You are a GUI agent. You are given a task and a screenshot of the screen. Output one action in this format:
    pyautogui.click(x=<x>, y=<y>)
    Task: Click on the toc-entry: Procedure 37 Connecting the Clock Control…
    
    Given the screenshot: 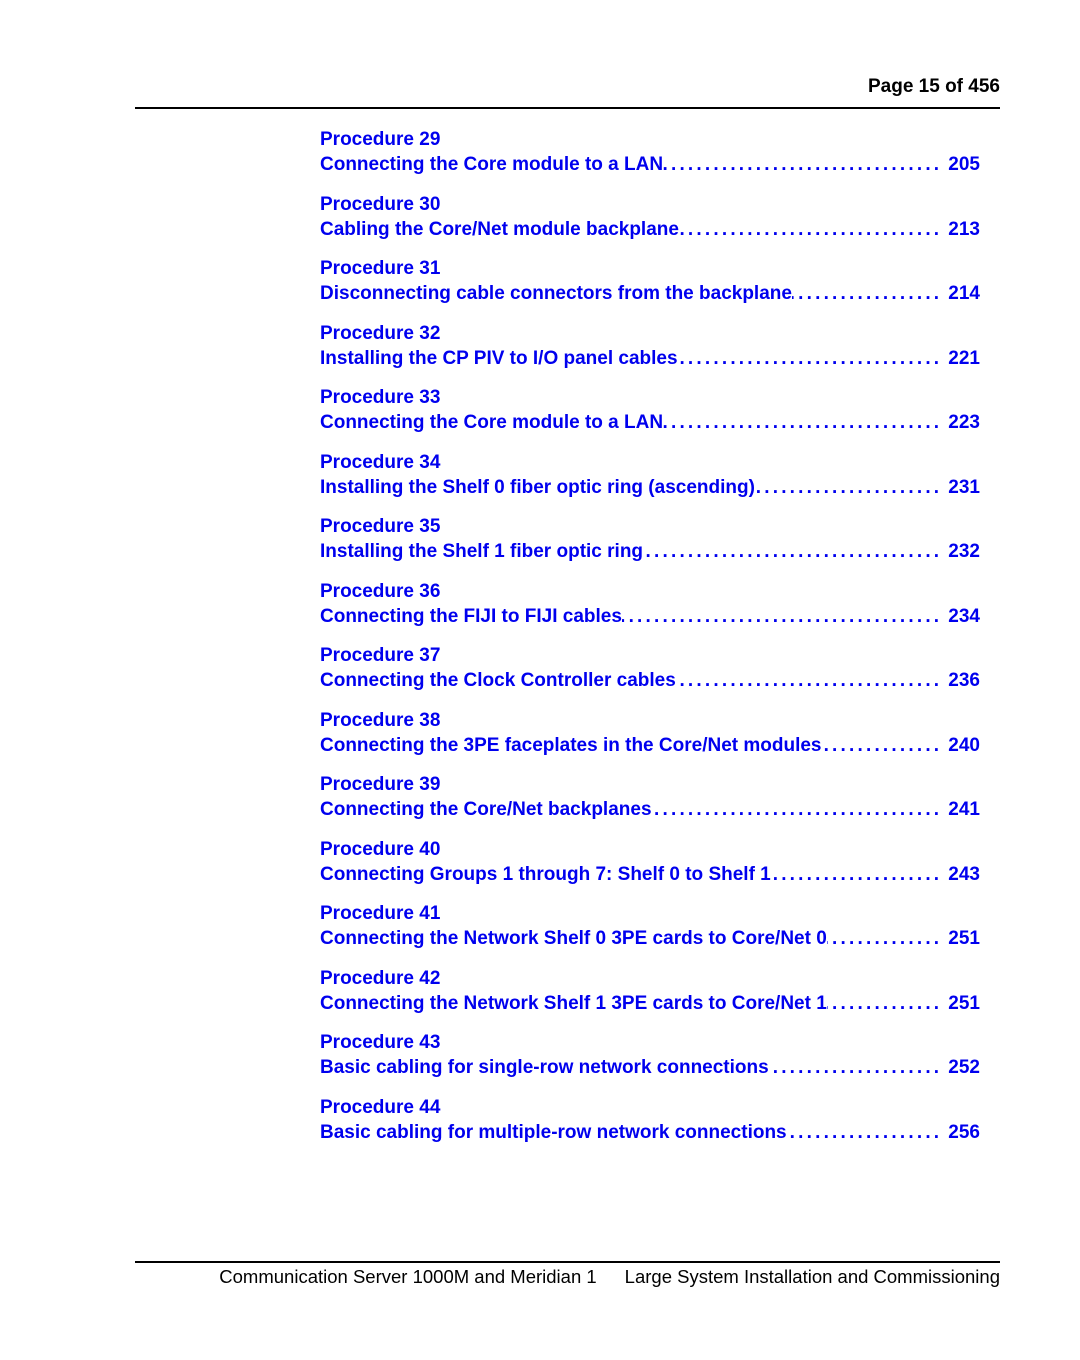 What is the action you would take?
    pyautogui.click(x=650, y=676)
    